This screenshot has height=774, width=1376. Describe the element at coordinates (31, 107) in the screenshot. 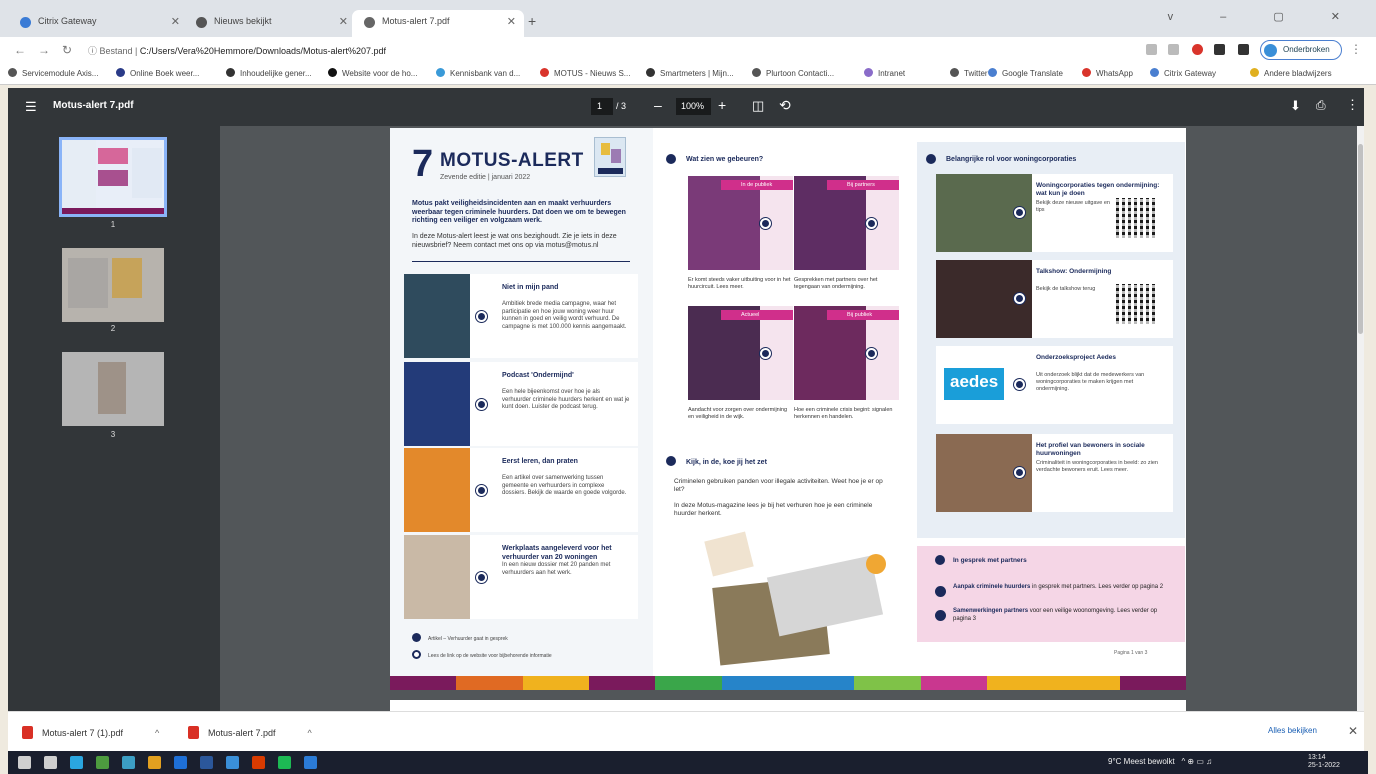

I see `hamburger-icon: ☰` at that location.